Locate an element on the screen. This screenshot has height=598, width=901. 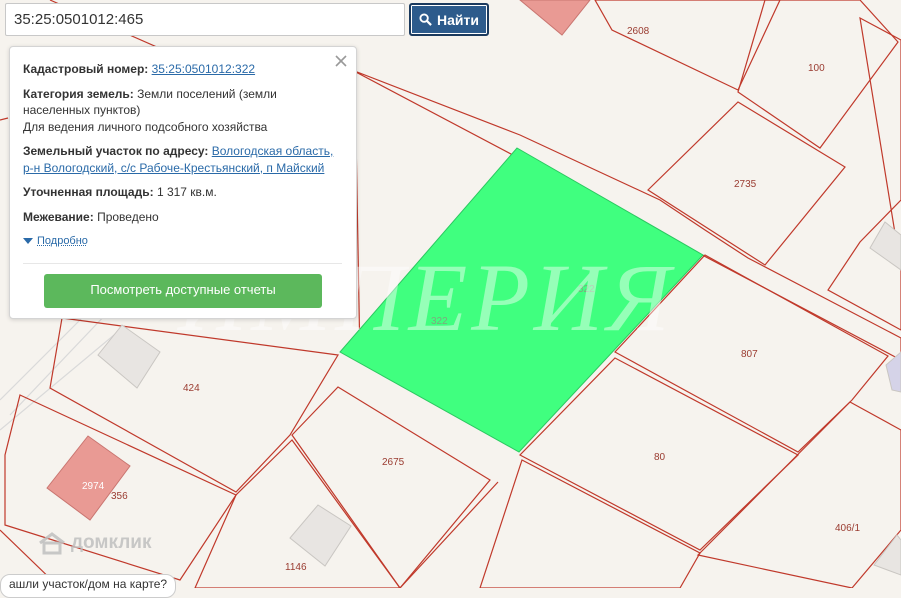
divider is located at coordinates (182, 263).